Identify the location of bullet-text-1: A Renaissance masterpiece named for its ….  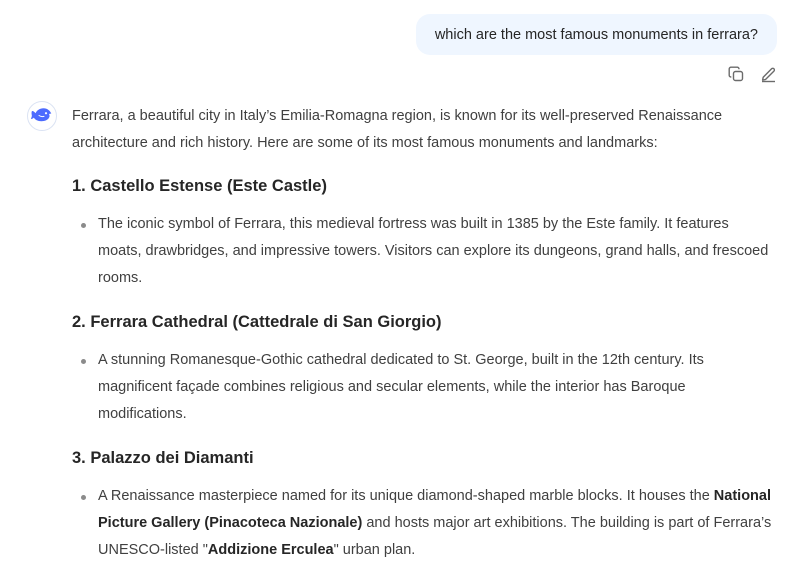
(406, 496).